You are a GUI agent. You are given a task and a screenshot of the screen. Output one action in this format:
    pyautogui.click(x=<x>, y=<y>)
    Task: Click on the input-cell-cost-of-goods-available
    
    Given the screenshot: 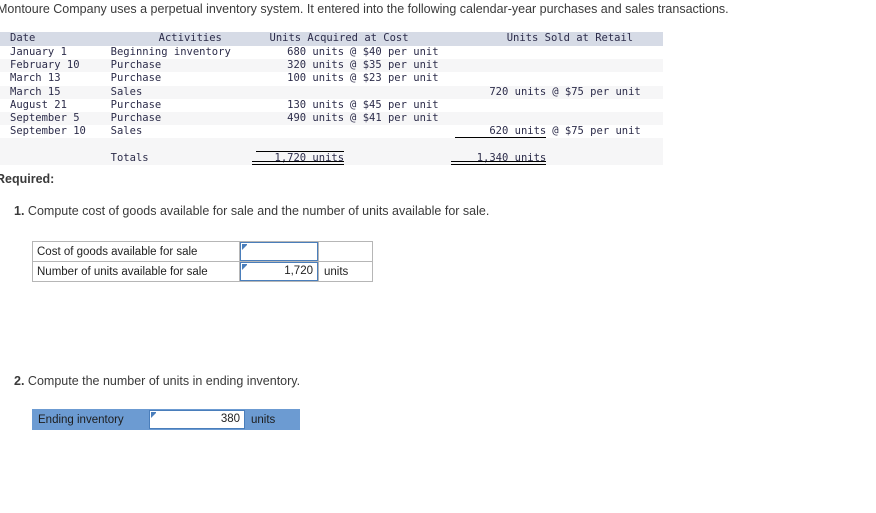 What is the action you would take?
    pyautogui.click(x=279, y=251)
    